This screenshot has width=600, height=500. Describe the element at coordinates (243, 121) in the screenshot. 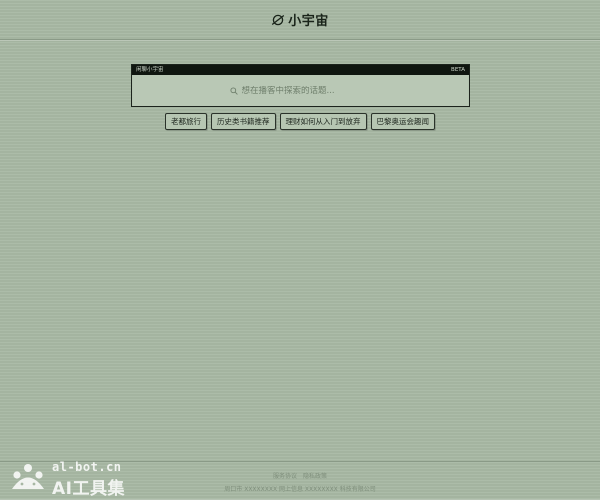

I see `suggestion-chip-history-books: 历史类书籍推荐` at that location.